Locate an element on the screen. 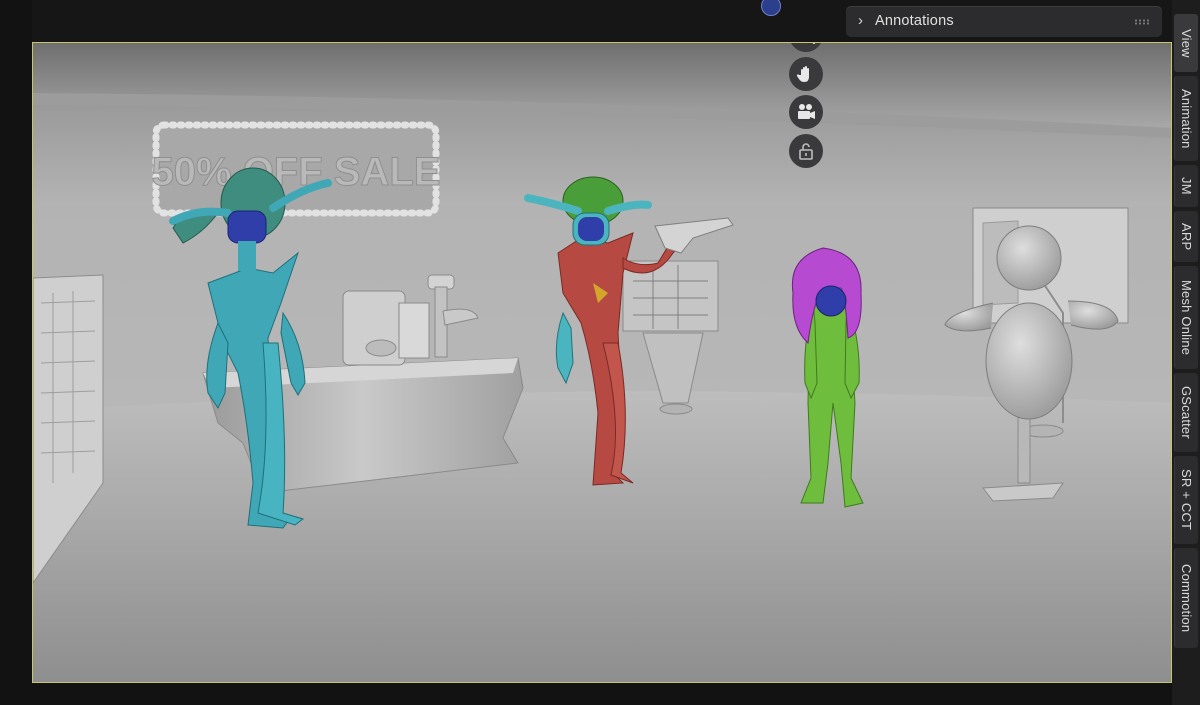 This screenshot has width=1200, height=705. drag-grip-icon is located at coordinates (1142, 22).